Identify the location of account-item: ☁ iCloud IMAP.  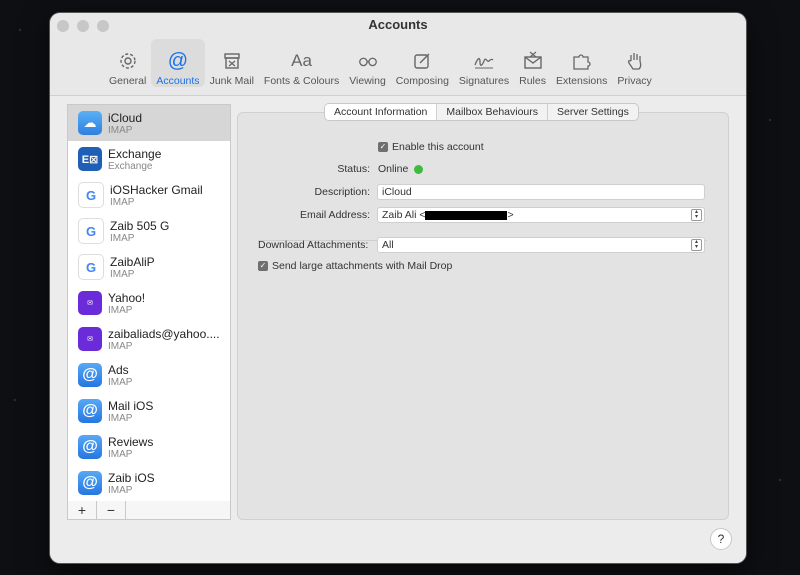
(149, 123).